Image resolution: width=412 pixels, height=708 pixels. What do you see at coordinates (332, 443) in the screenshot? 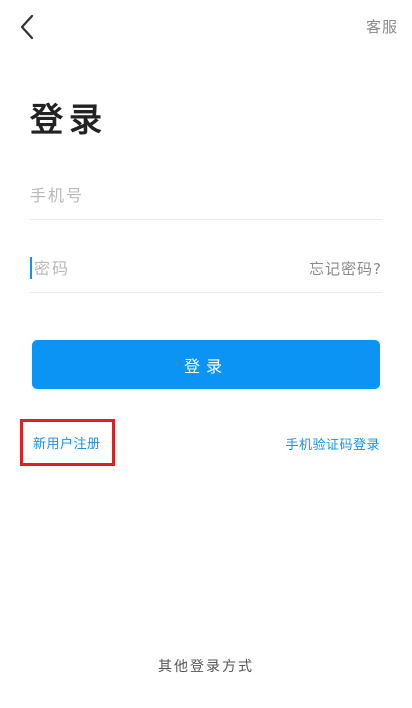
I see `sms-code-login-link: 手机验证码登录` at bounding box center [332, 443].